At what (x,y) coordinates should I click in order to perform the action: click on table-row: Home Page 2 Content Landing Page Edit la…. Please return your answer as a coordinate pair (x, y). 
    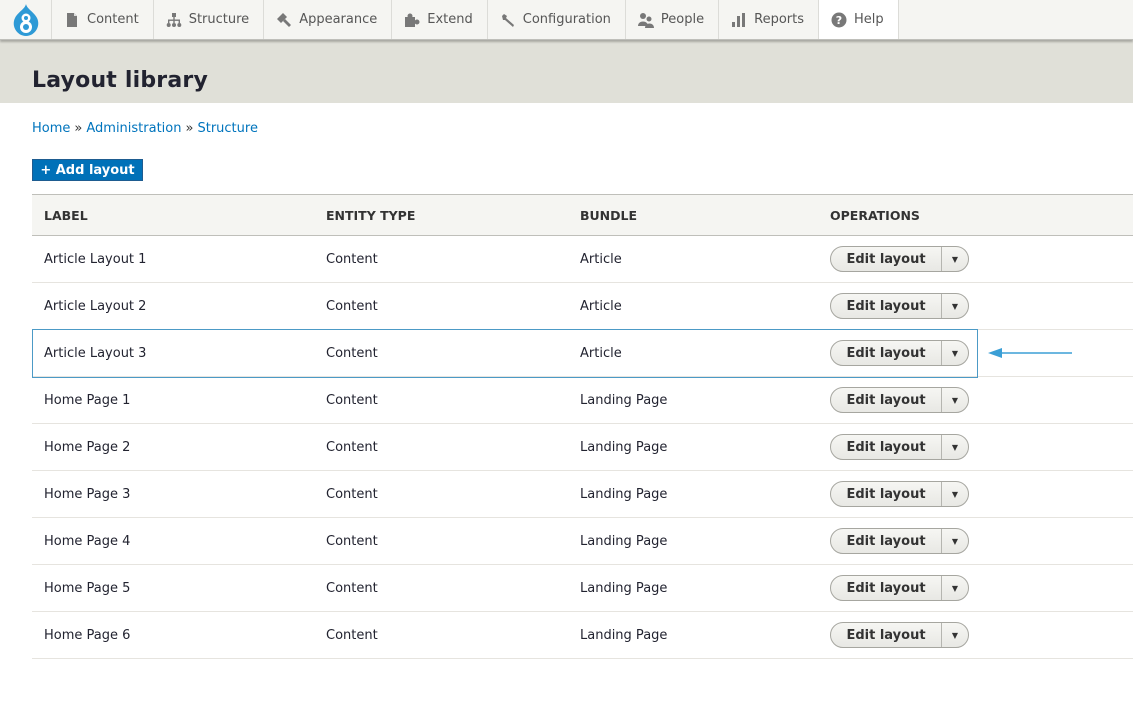
    Looking at the image, I should click on (582, 447).